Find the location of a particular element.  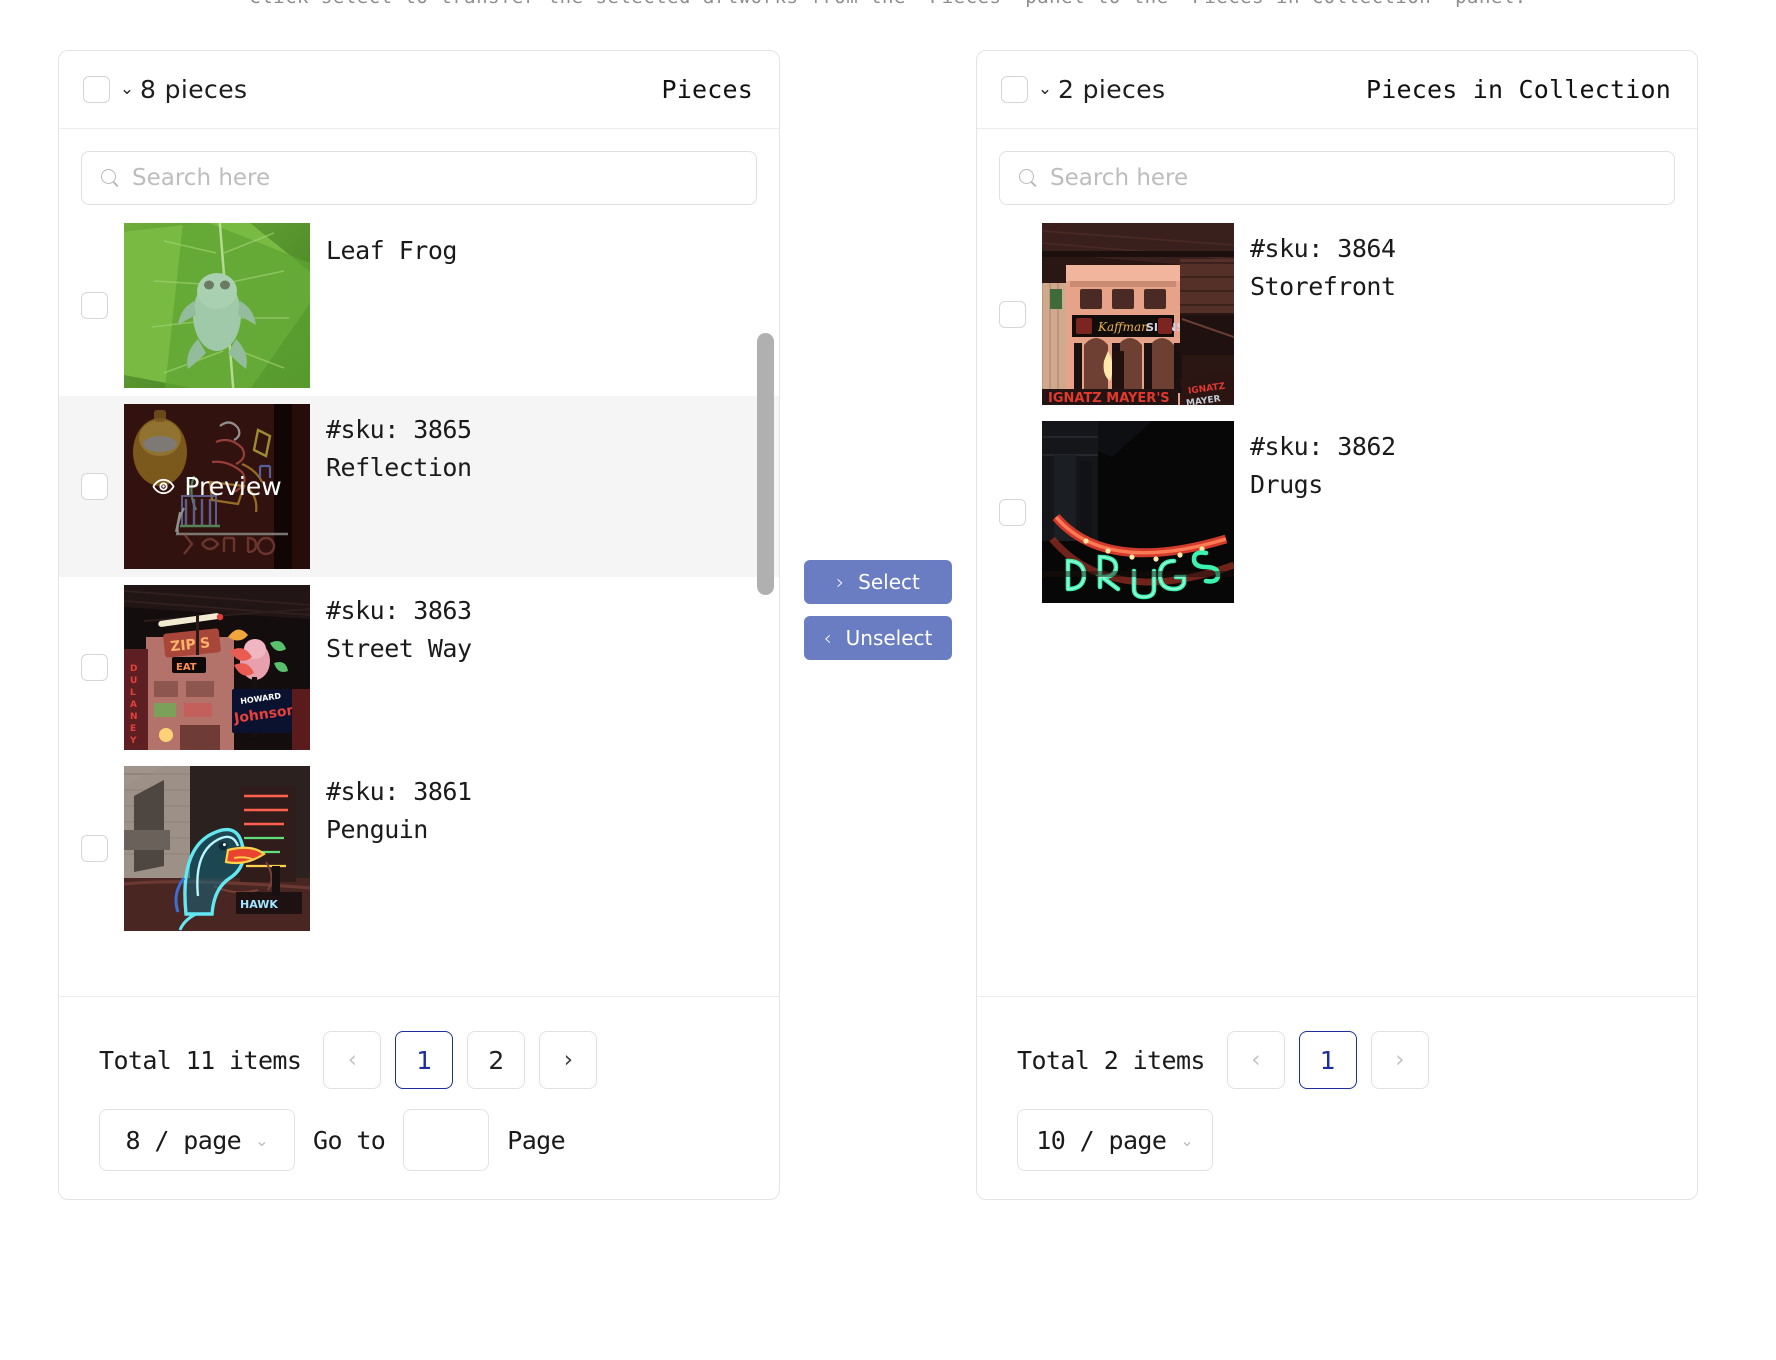

svg-text: A is located at coordinates (133, 705).